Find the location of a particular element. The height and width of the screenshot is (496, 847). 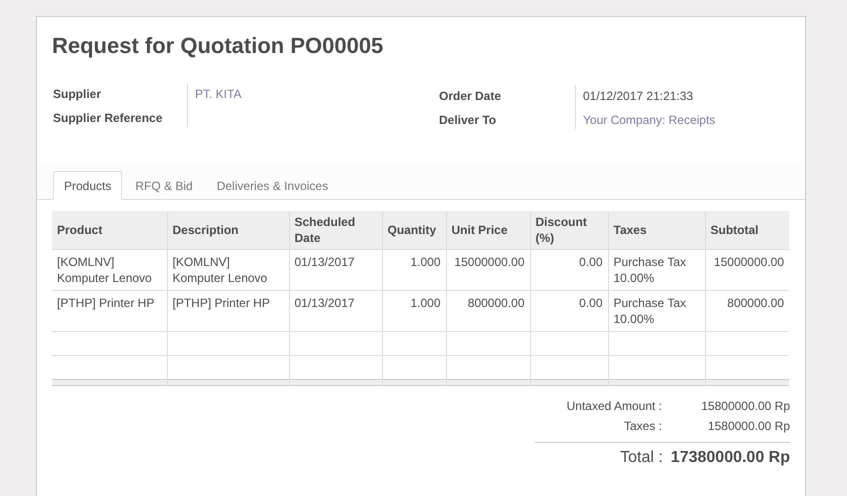

tab: RFQ & Bid is located at coordinates (164, 185).